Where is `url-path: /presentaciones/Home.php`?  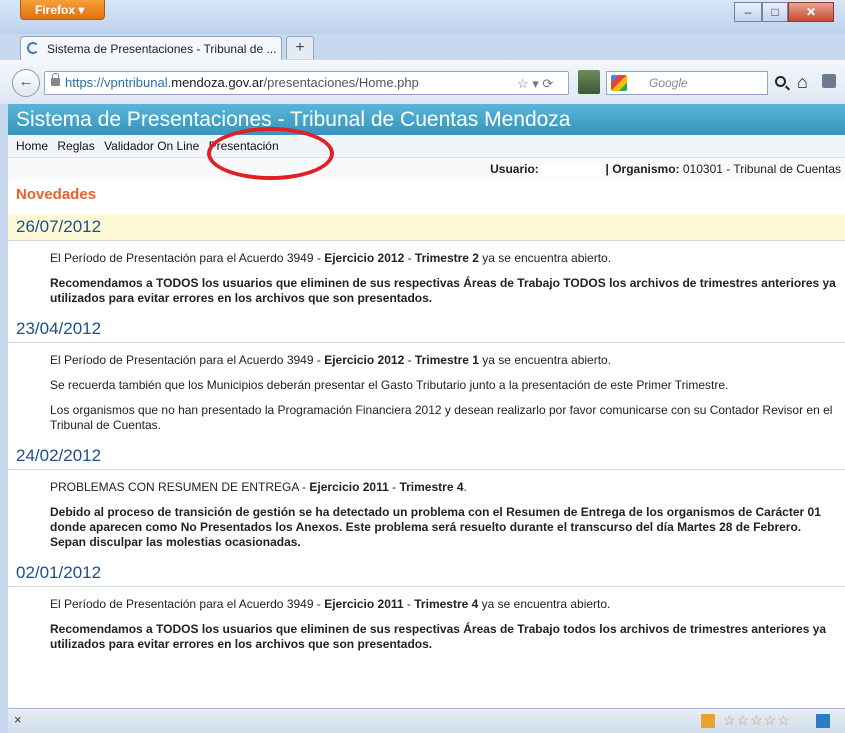 url-path: /presentaciones/Home.php is located at coordinates (341, 82).